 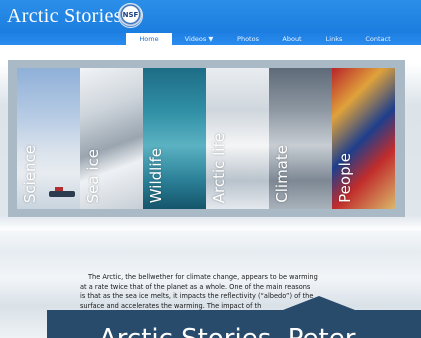 I want to click on snowmobile-image, so click(x=62, y=192).